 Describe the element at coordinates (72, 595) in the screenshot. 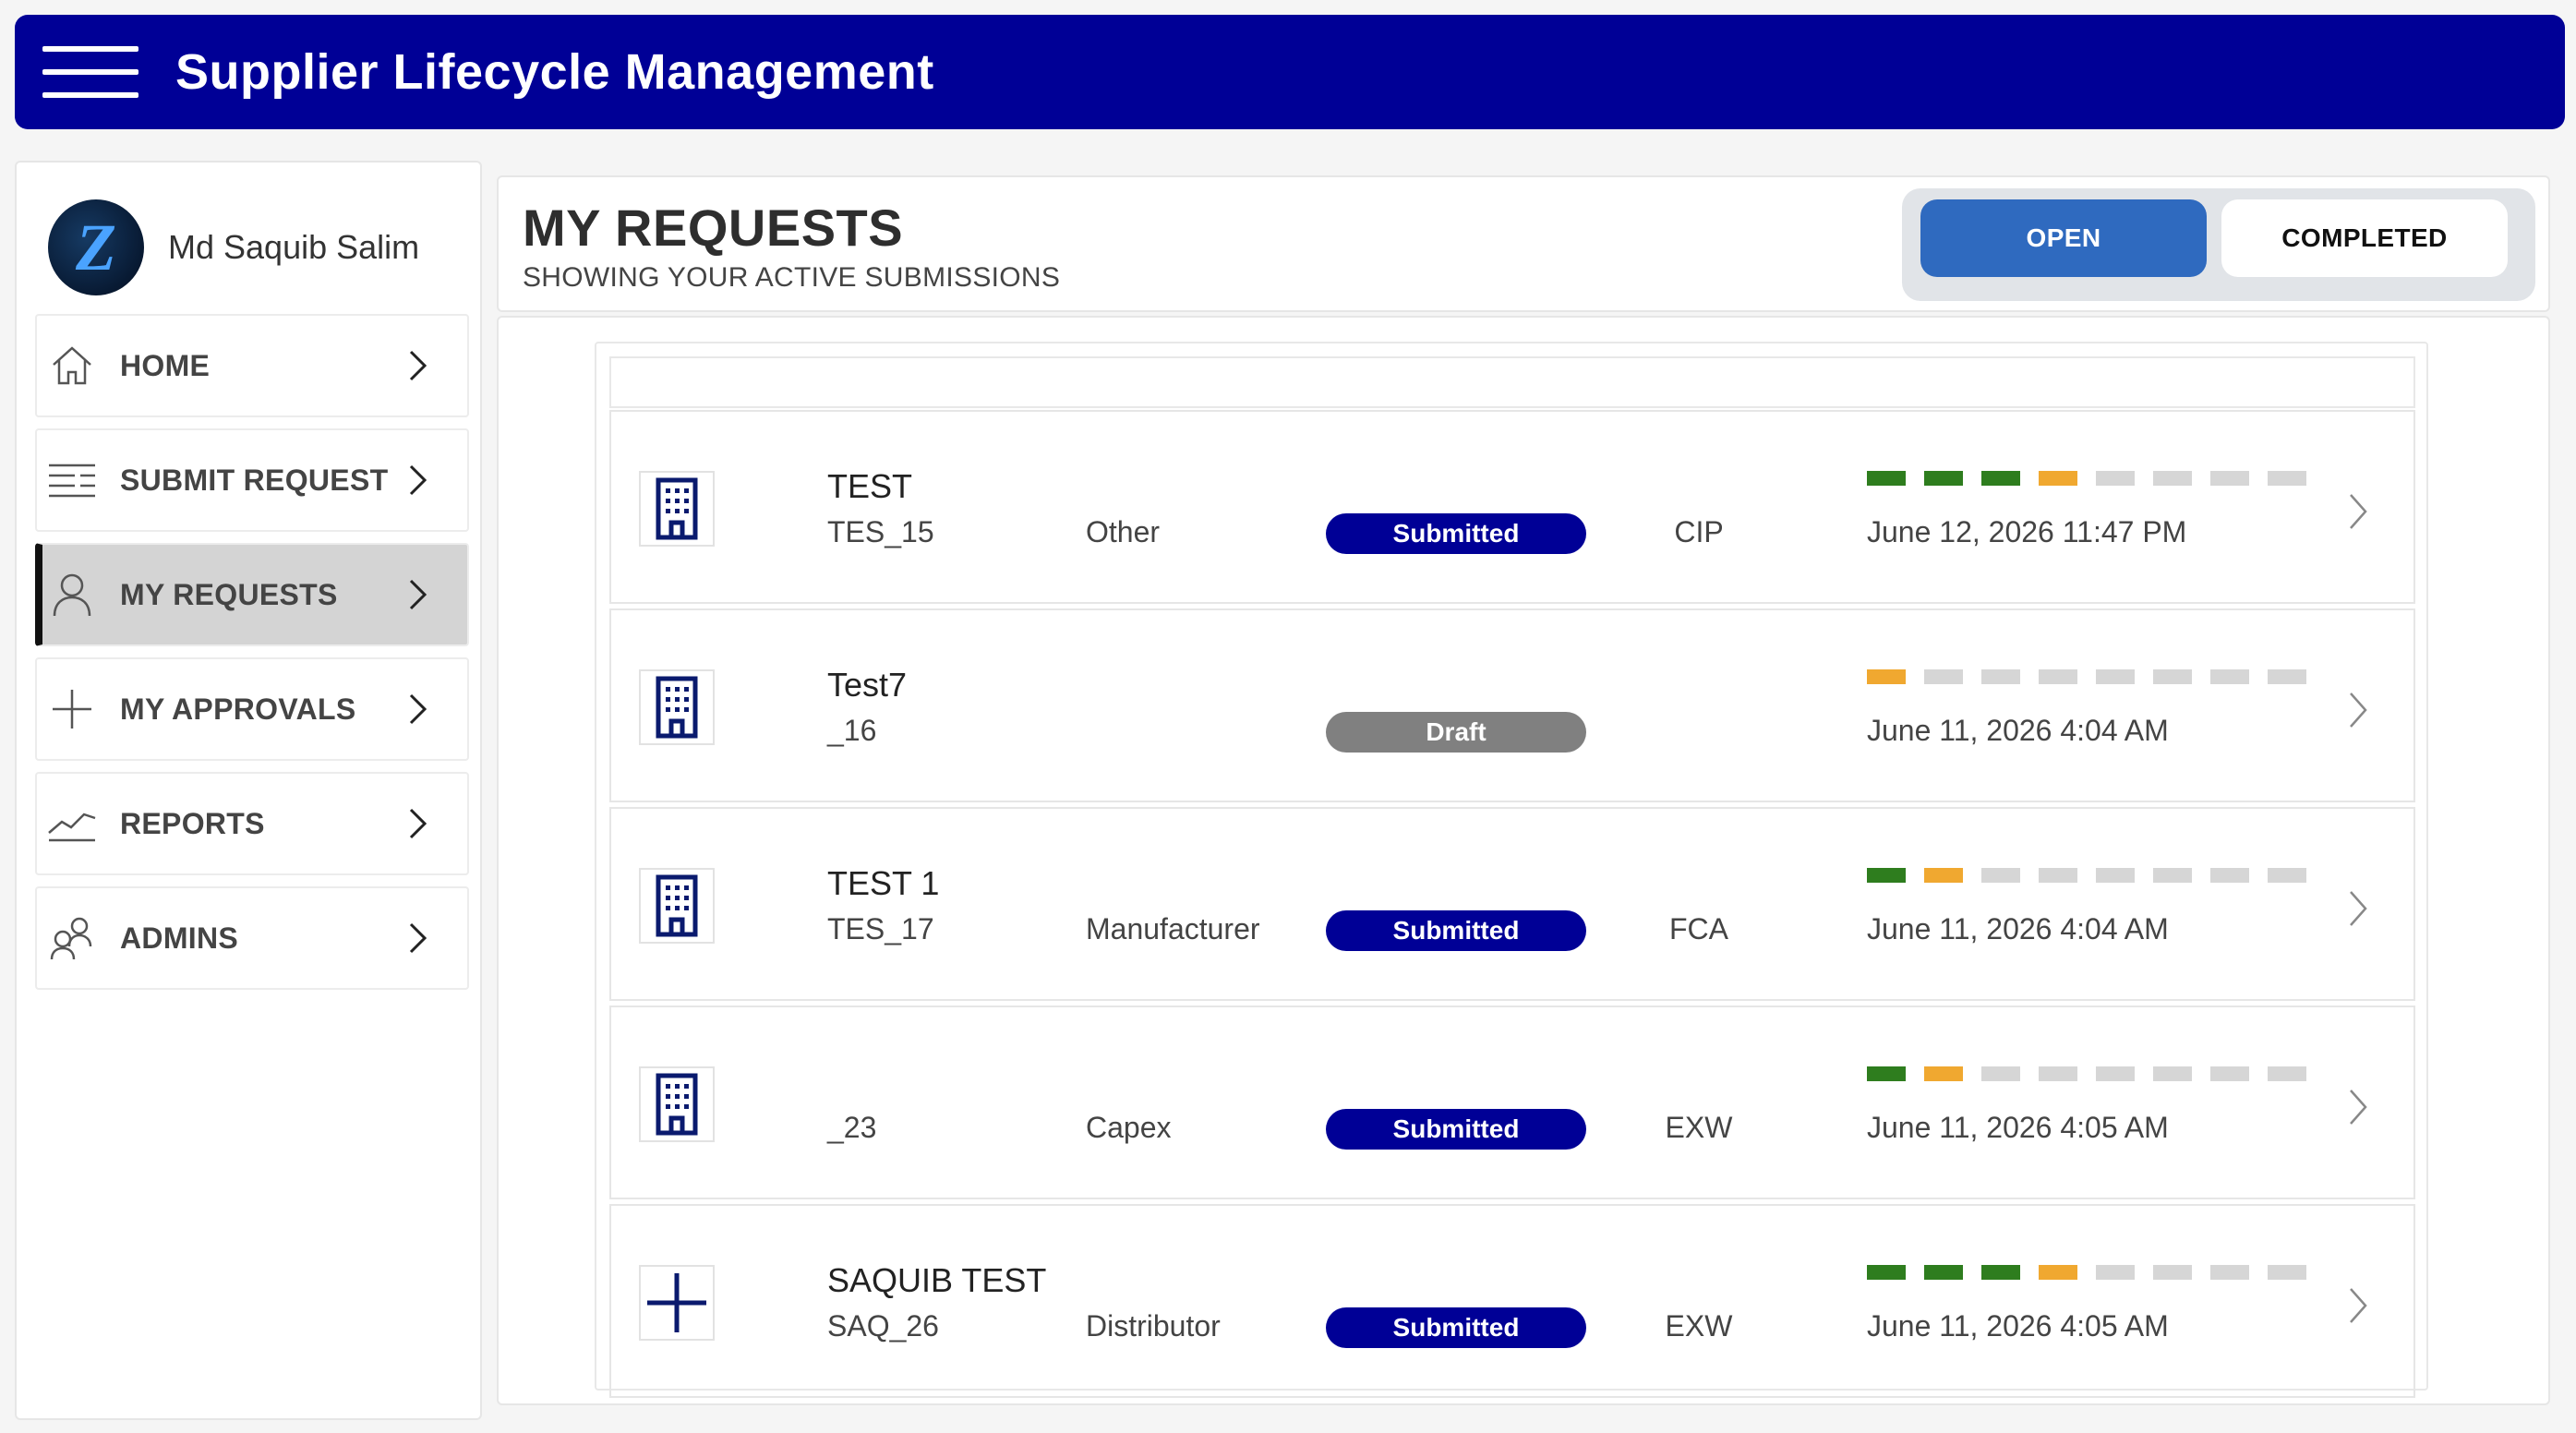

I see `person-icon` at that location.